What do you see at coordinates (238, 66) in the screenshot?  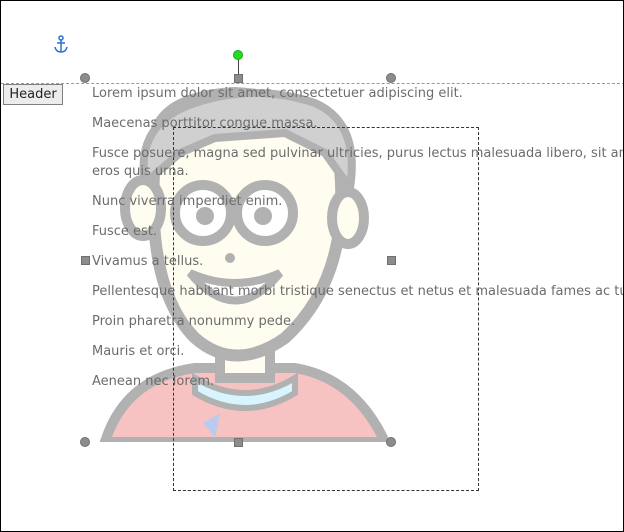 I see `rotate-stem` at bounding box center [238, 66].